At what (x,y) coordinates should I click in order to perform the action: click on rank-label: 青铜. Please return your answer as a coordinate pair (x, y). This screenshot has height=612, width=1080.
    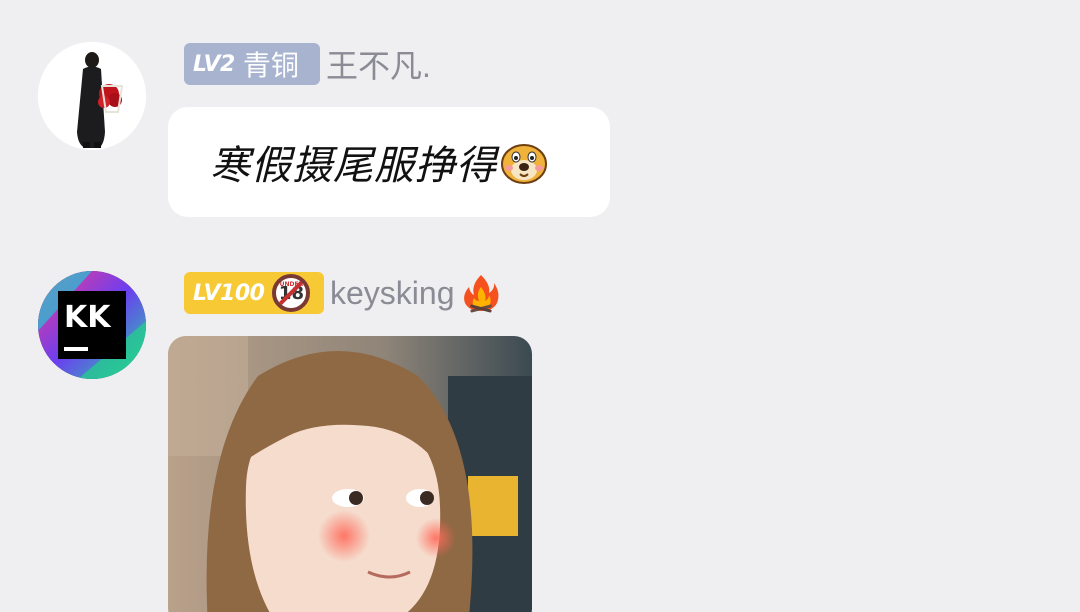
    Looking at the image, I should click on (270, 65).